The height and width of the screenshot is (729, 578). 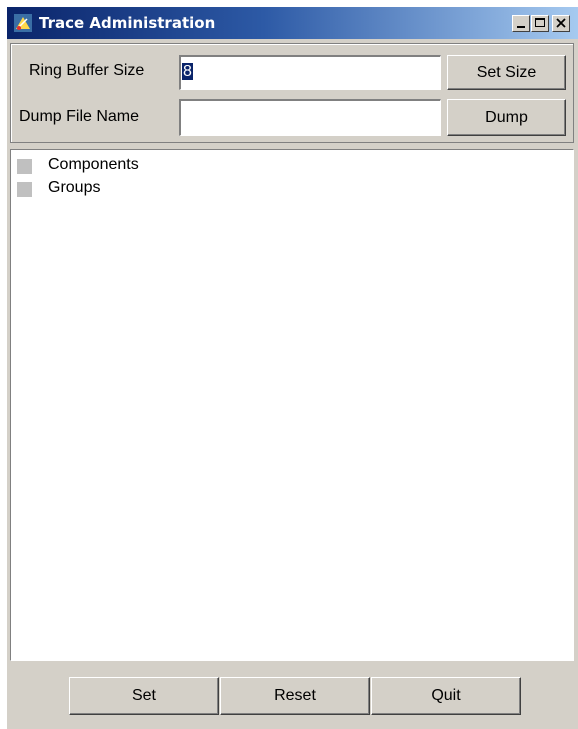 What do you see at coordinates (506, 117) in the screenshot?
I see `dump-button: Dump` at bounding box center [506, 117].